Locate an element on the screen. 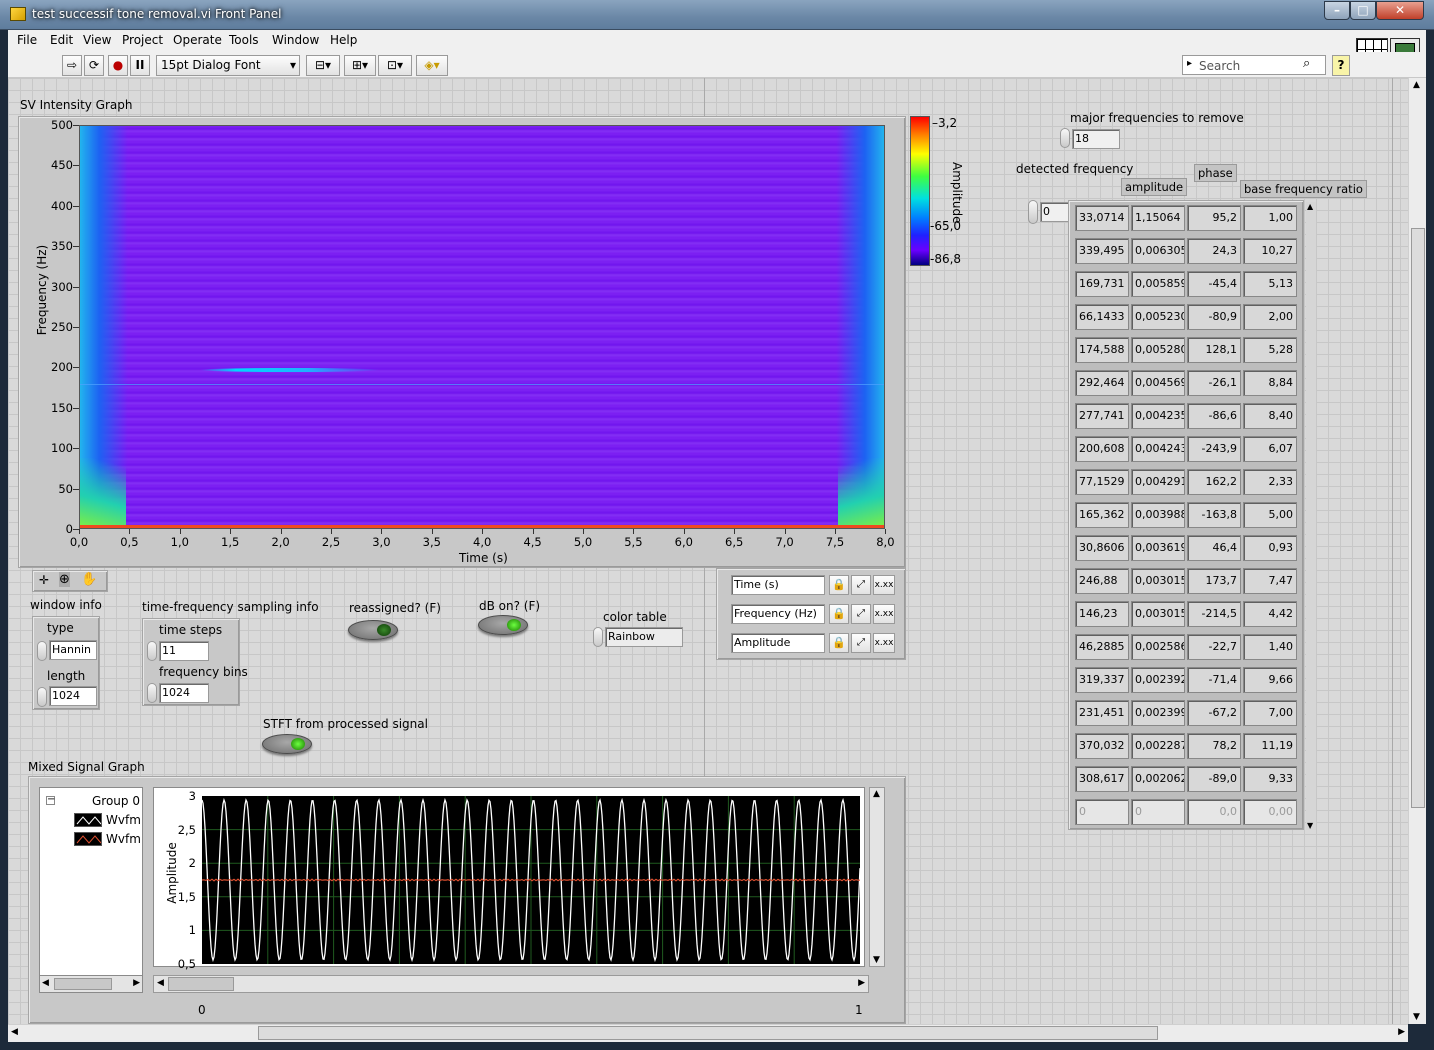 The width and height of the screenshot is (1434, 1050). context-help-icon: ? is located at coordinates (1341, 65).